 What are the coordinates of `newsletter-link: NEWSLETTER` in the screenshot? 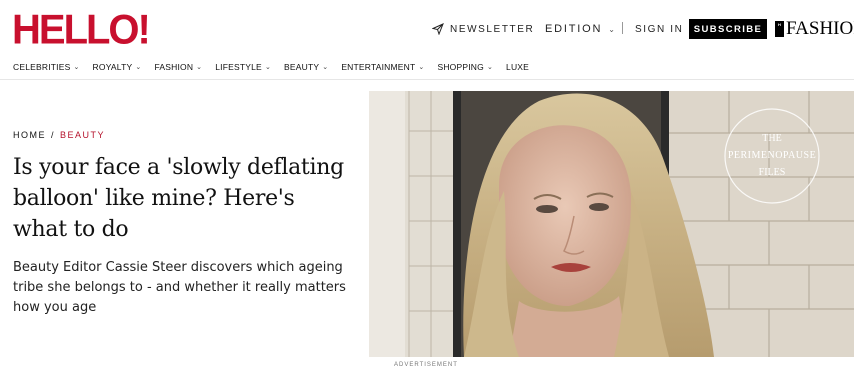 It's located at (483, 29).